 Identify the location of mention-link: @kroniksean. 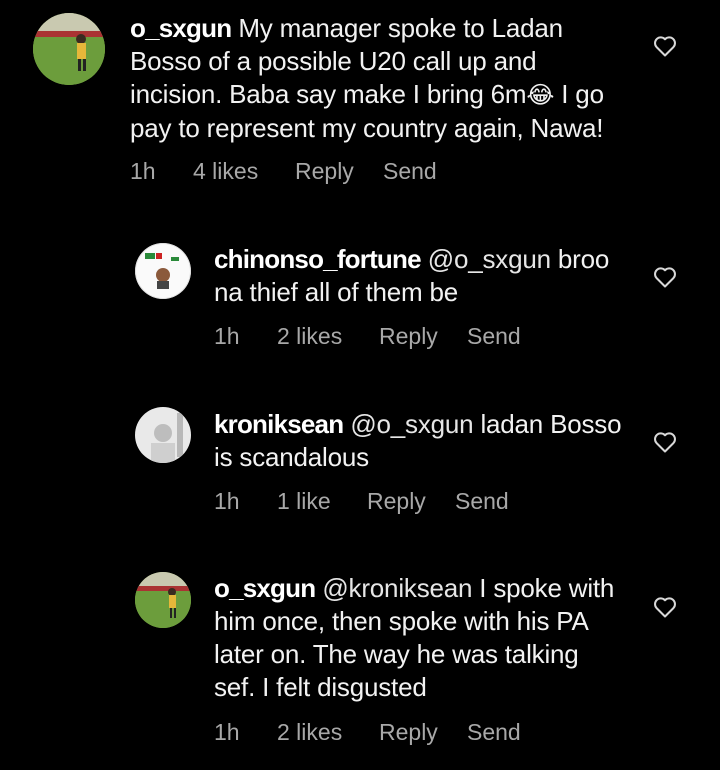
(397, 588).